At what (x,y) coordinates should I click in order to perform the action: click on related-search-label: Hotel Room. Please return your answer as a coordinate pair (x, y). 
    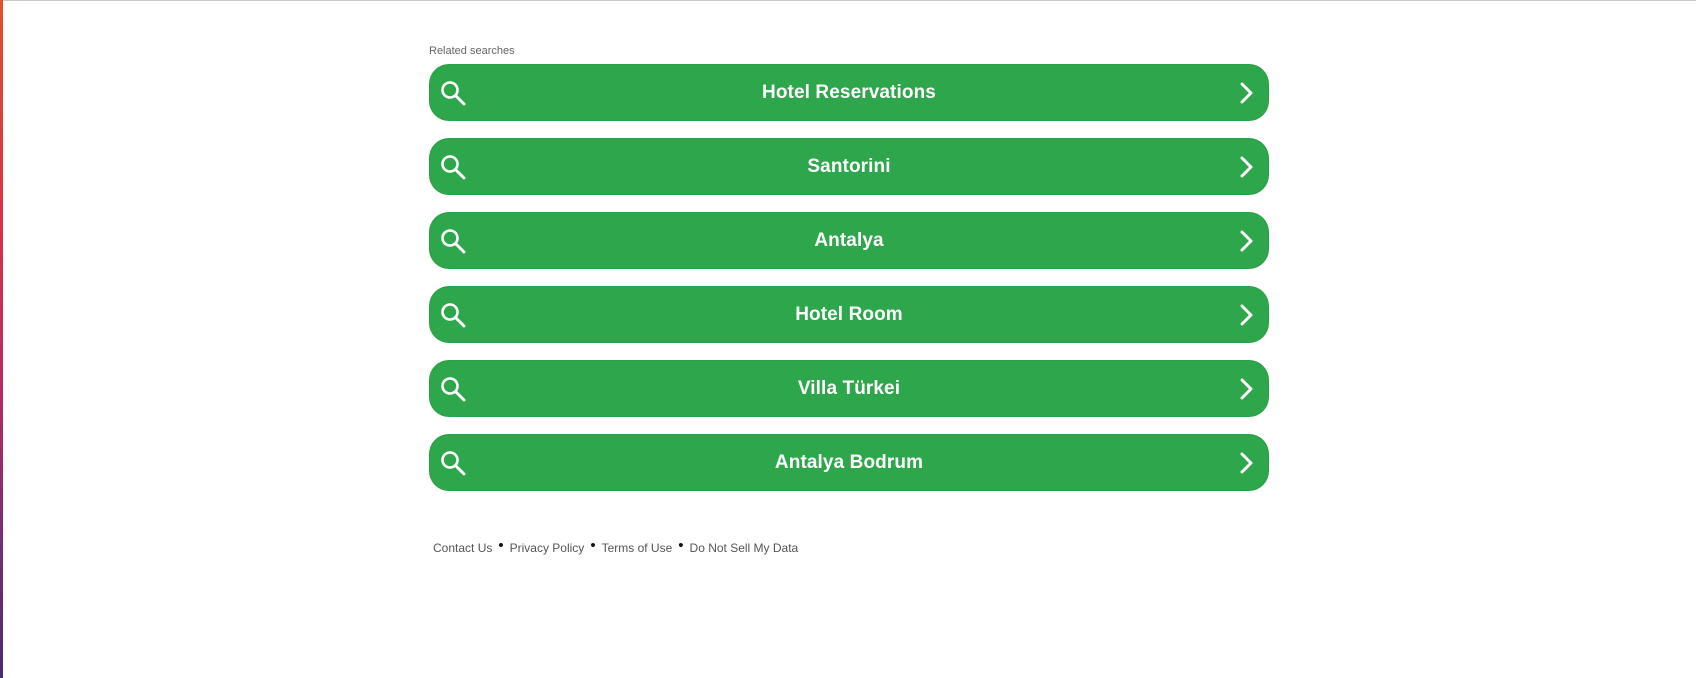
    Looking at the image, I should click on (849, 314).